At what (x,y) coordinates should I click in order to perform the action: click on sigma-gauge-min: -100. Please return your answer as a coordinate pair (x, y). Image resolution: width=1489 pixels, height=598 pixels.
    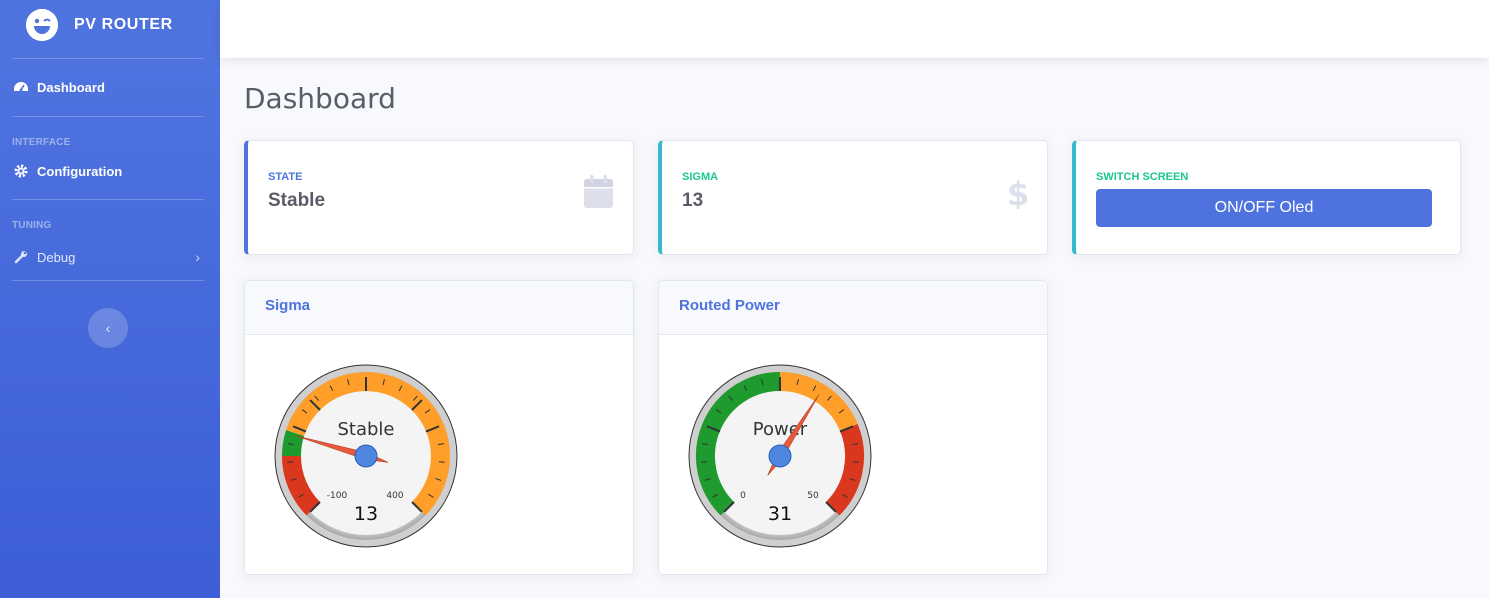
    Looking at the image, I should click on (337, 496).